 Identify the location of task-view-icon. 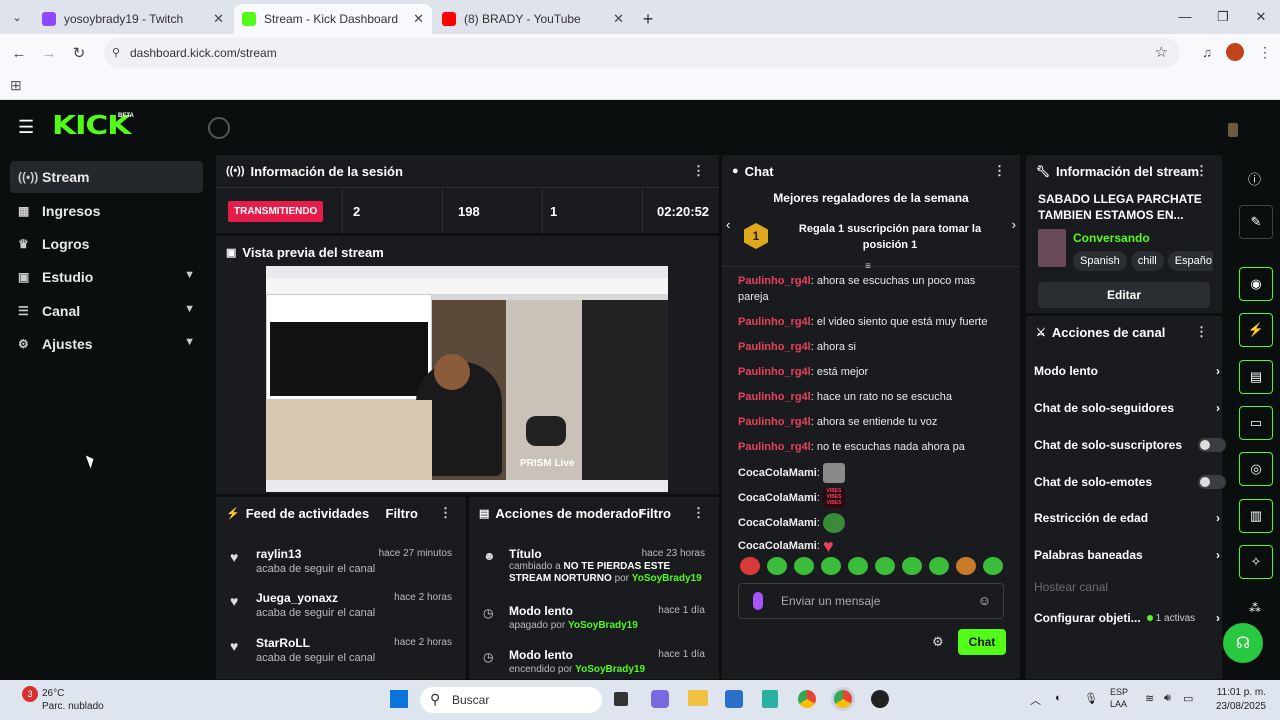
(621, 699).